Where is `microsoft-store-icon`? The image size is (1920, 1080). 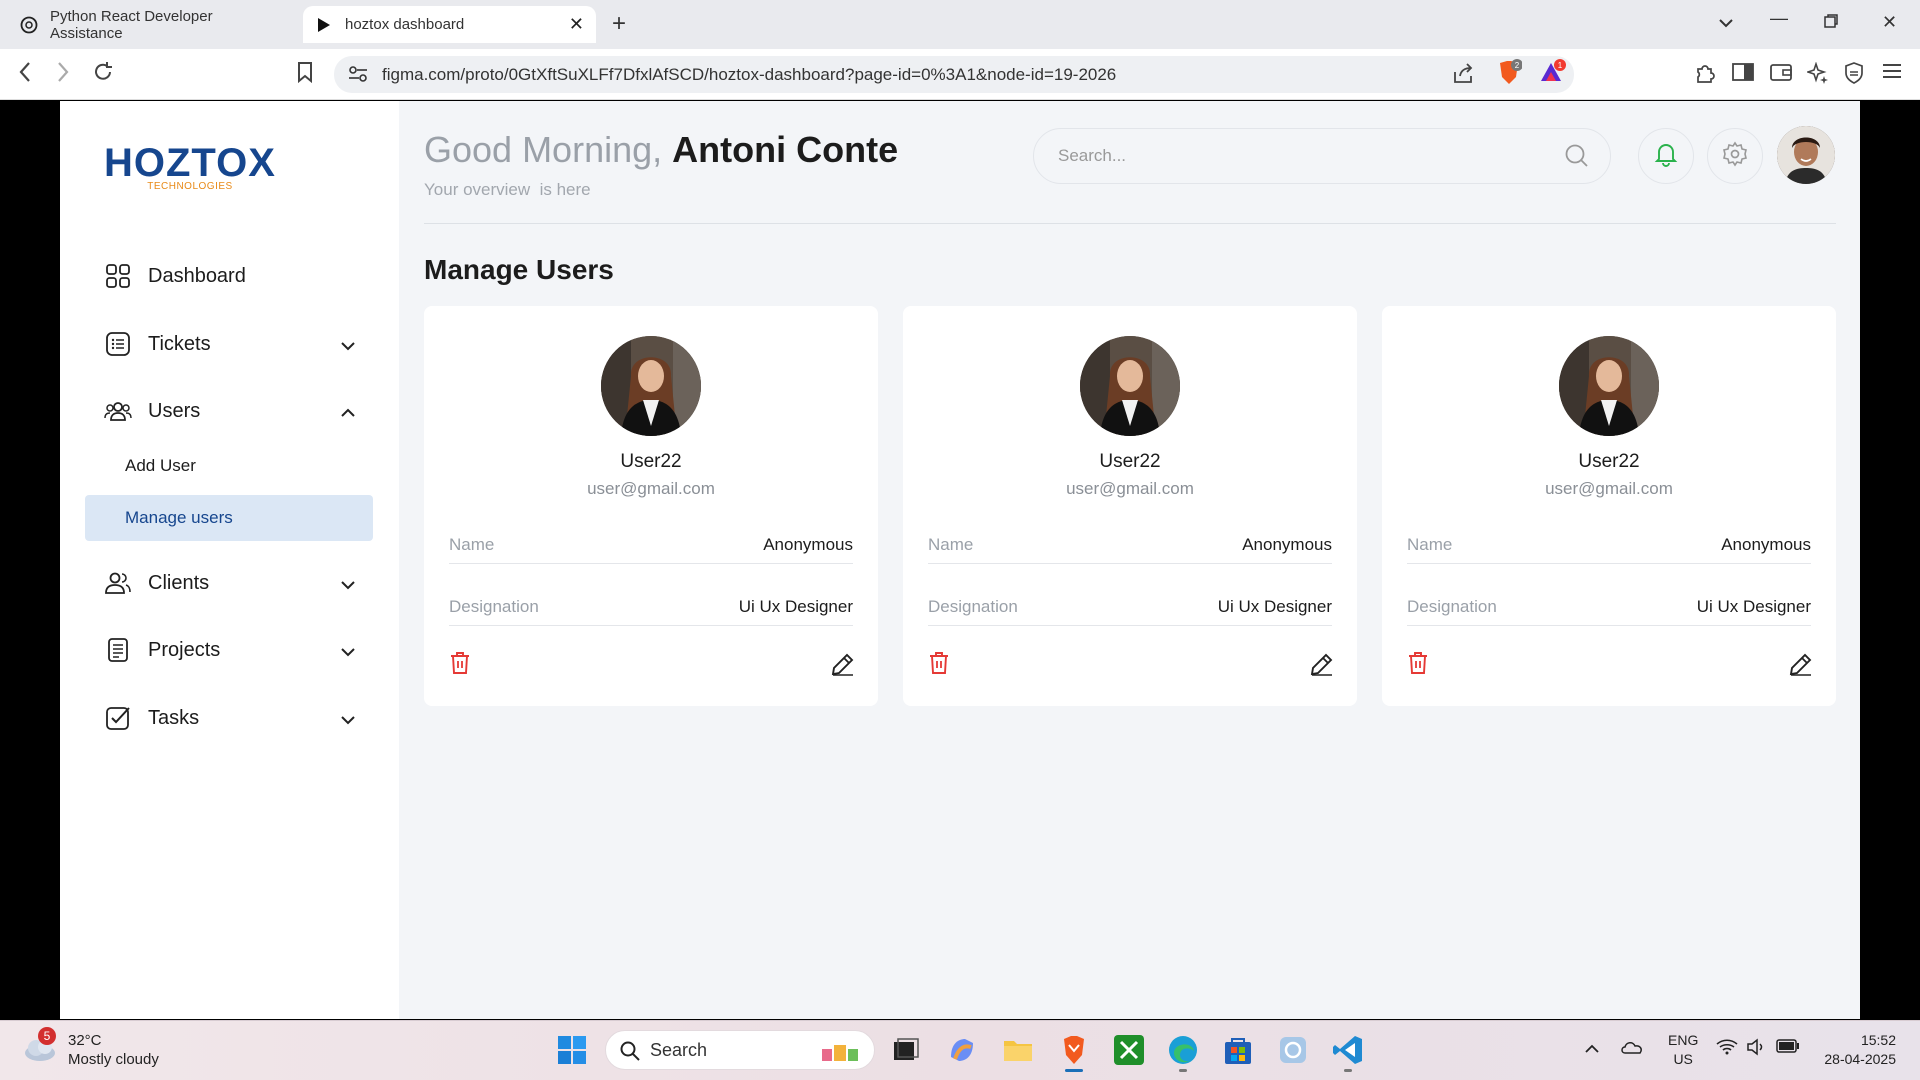 microsoft-store-icon is located at coordinates (1238, 1050).